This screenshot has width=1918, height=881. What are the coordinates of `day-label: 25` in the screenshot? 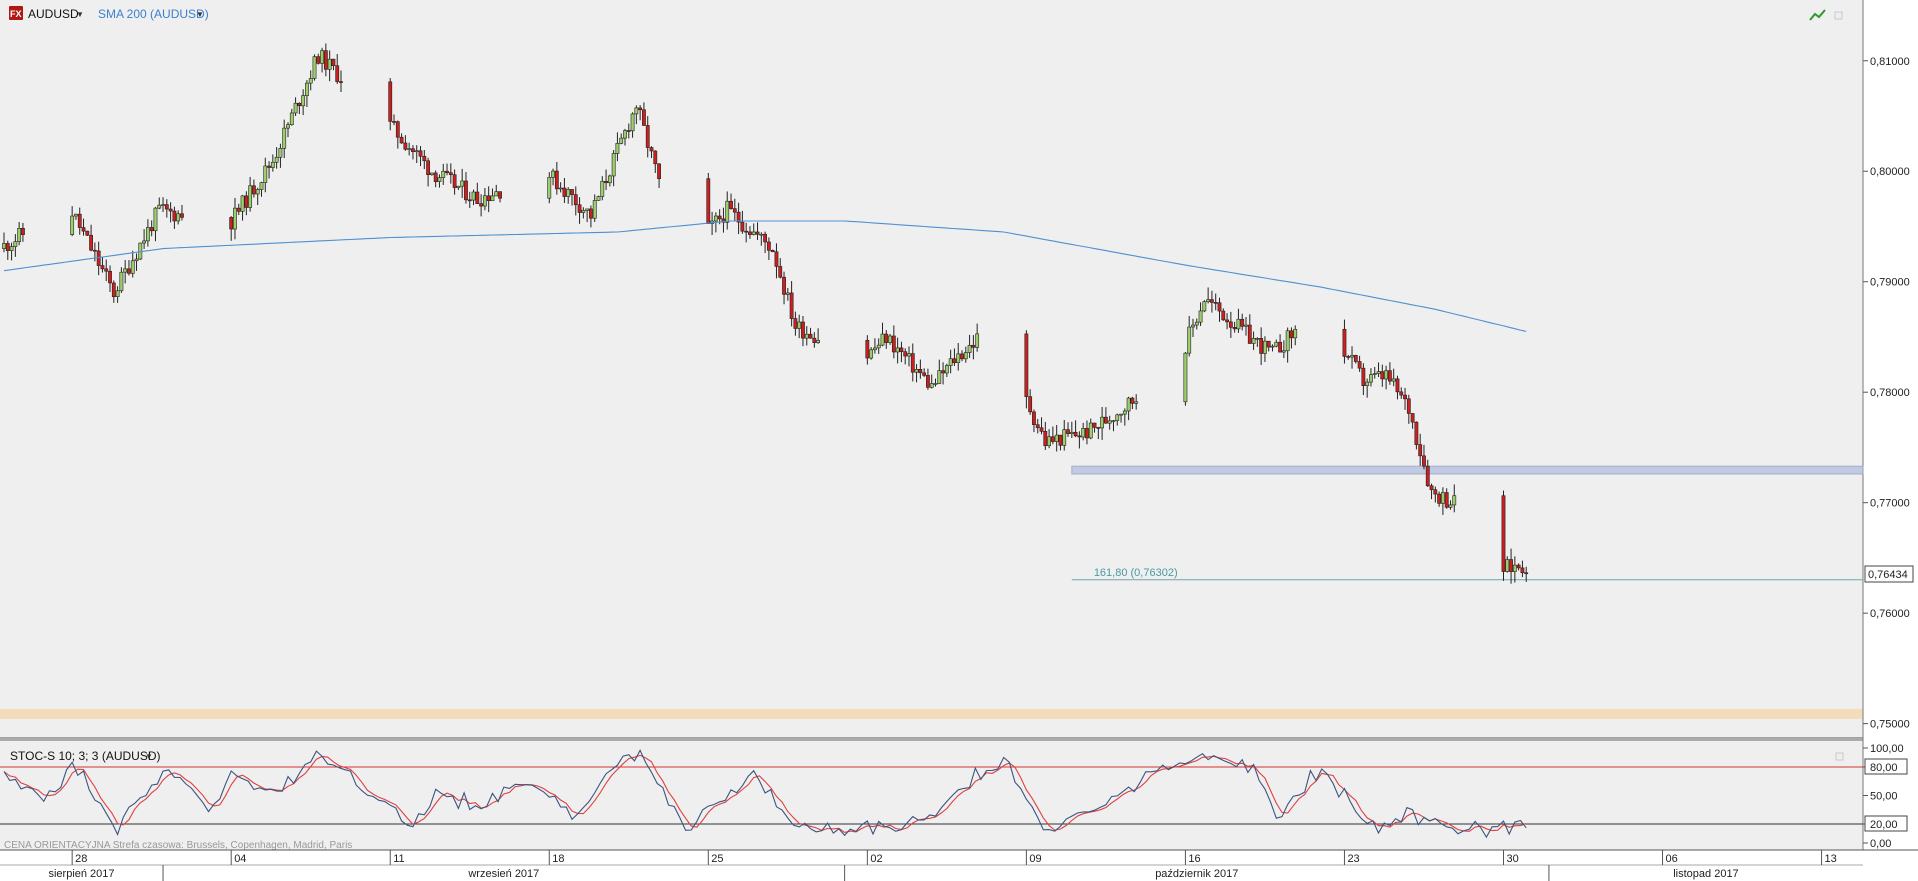 It's located at (717, 859).